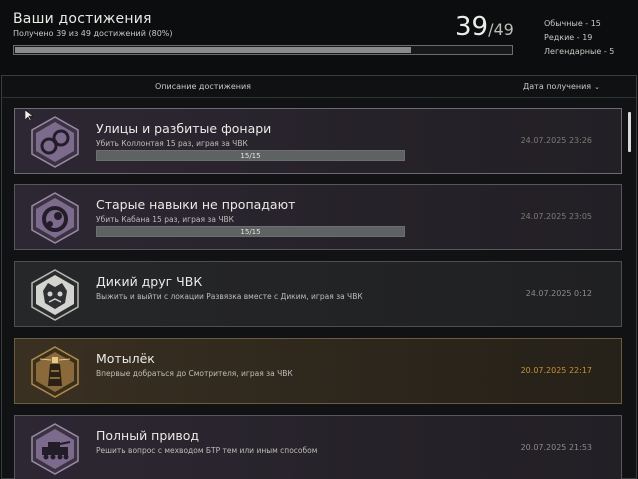 This screenshot has height=479, width=638. What do you see at coordinates (55, 449) in the screenshot?
I see `armored-vehicle-icon` at bounding box center [55, 449].